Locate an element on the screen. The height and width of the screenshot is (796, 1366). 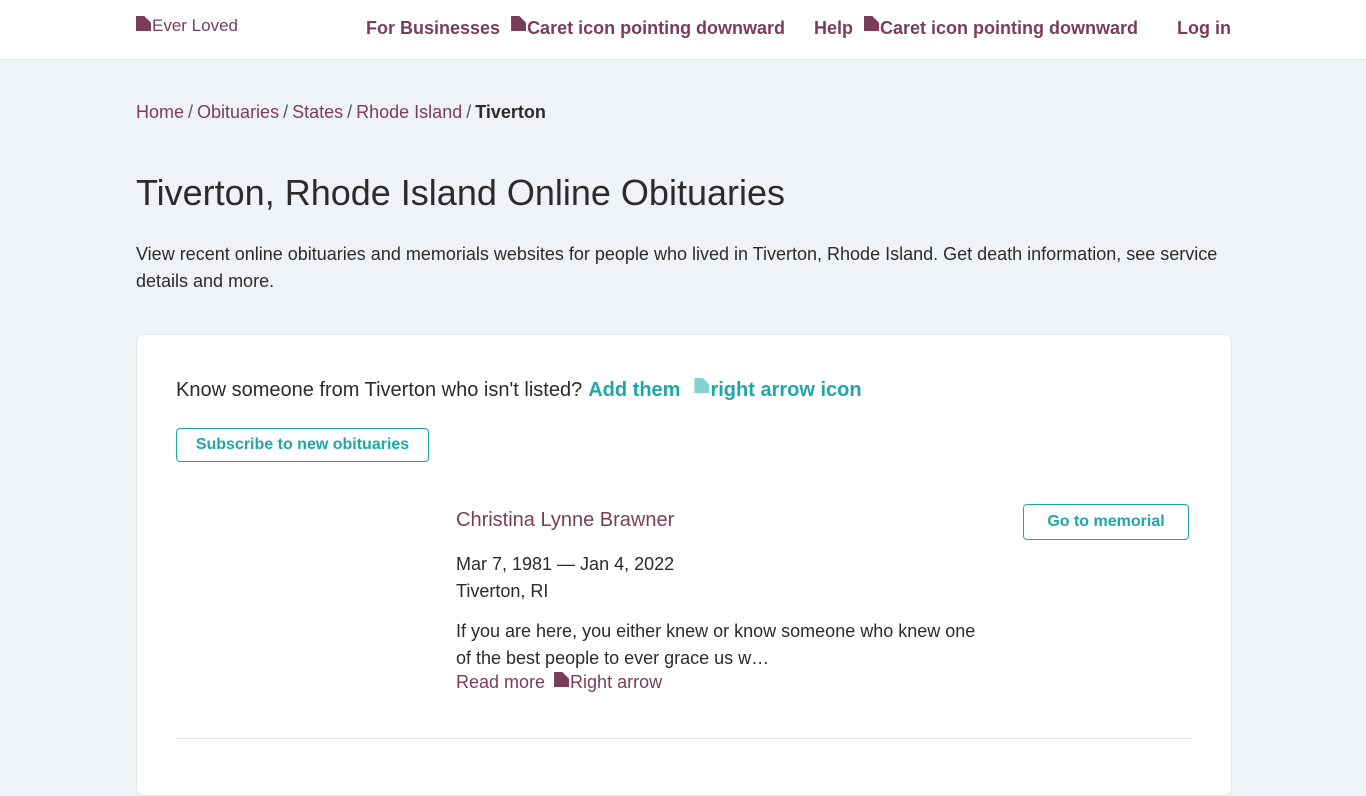
add-them-arrow: right arrow icon is located at coordinates (778, 390).